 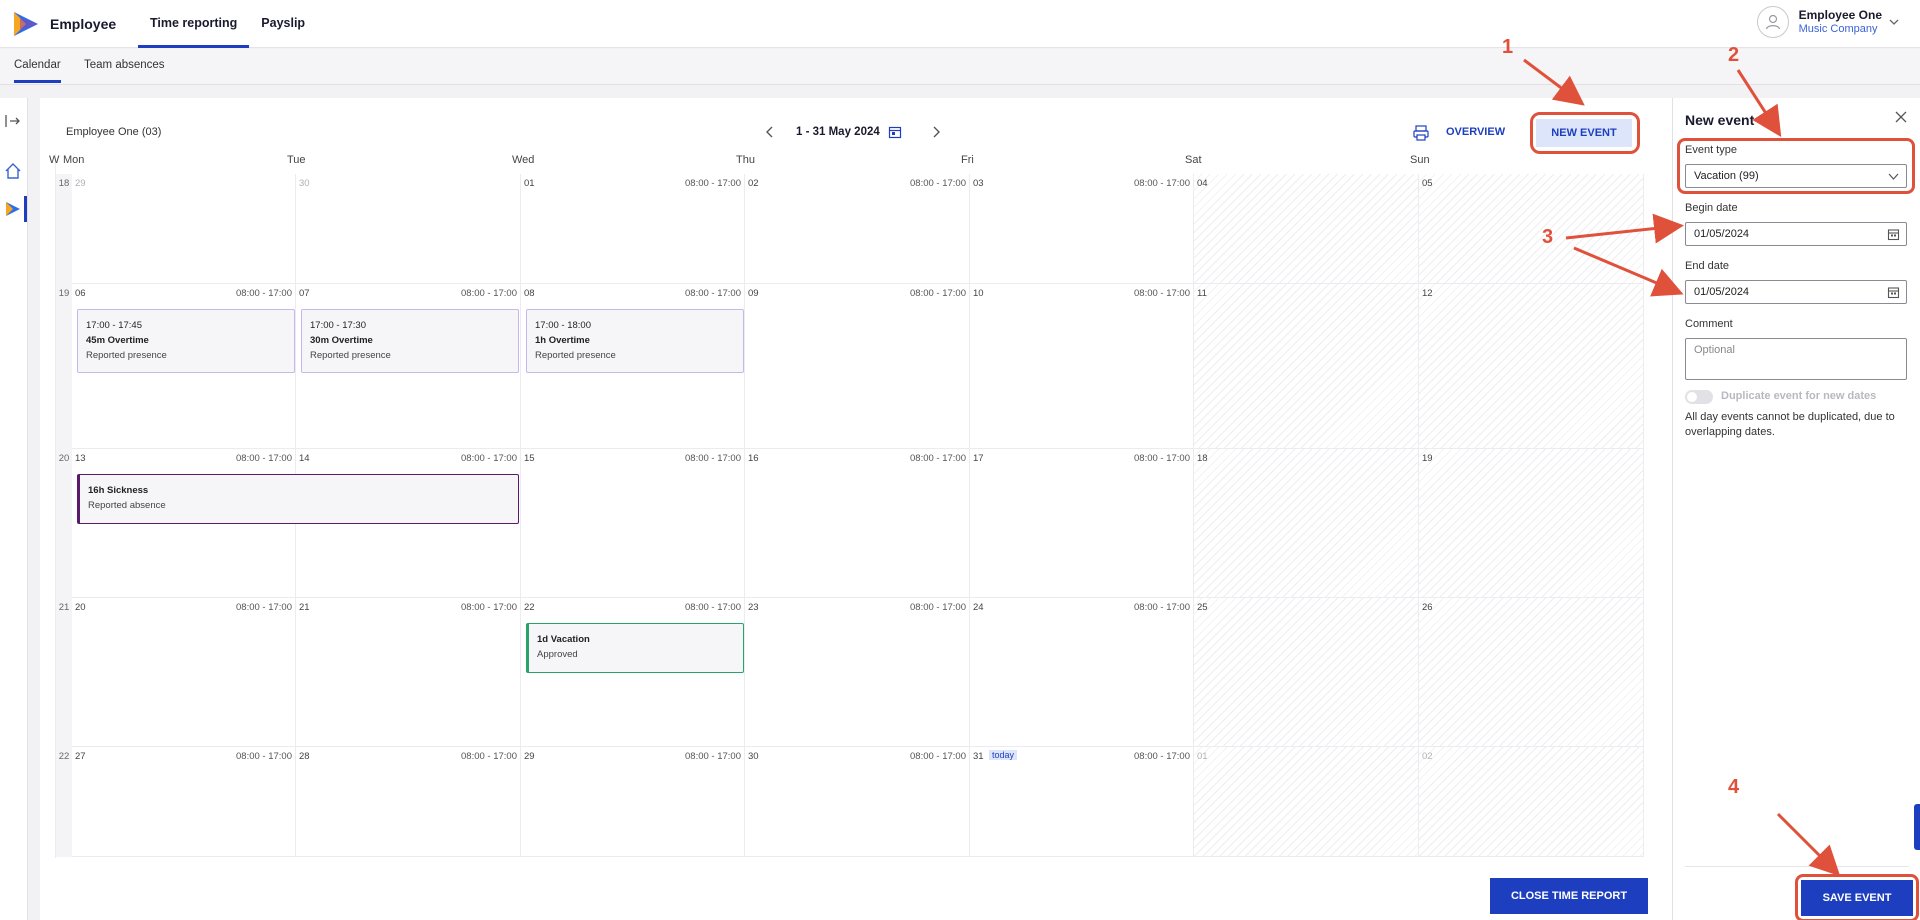 What do you see at coordinates (124, 65) in the screenshot?
I see `tab-team-absences: Team absences` at bounding box center [124, 65].